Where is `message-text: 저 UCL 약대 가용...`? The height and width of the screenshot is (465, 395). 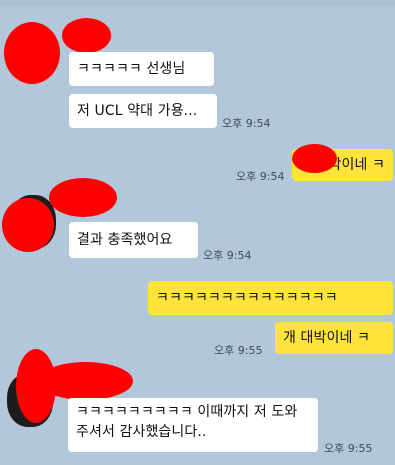 message-text: 저 UCL 약대 가용... is located at coordinates (137, 111).